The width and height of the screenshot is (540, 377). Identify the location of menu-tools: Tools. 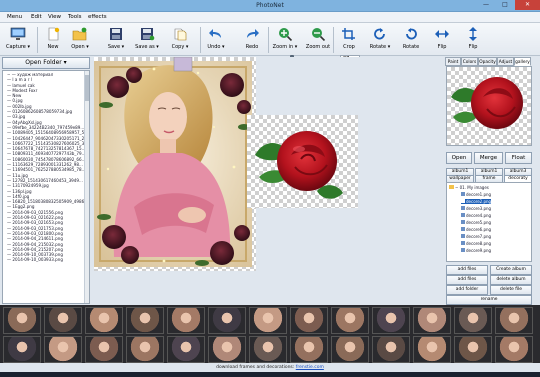
(75, 17).